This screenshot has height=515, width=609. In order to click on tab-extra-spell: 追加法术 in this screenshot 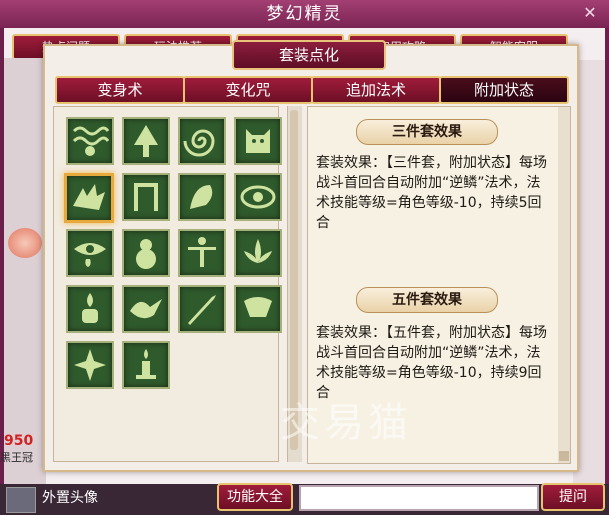, I will do `click(376, 90)`.